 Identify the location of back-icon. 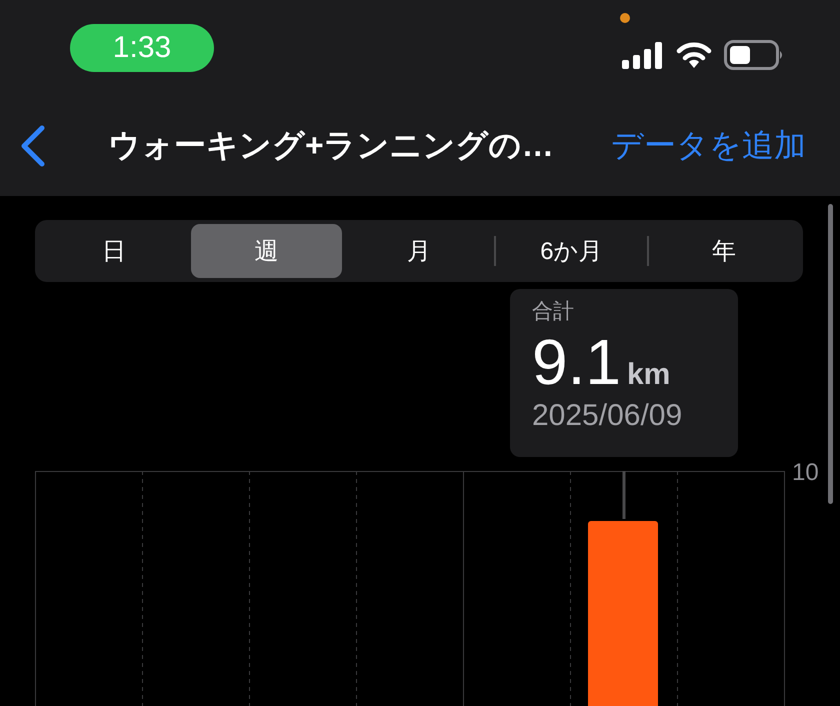
(33, 145).